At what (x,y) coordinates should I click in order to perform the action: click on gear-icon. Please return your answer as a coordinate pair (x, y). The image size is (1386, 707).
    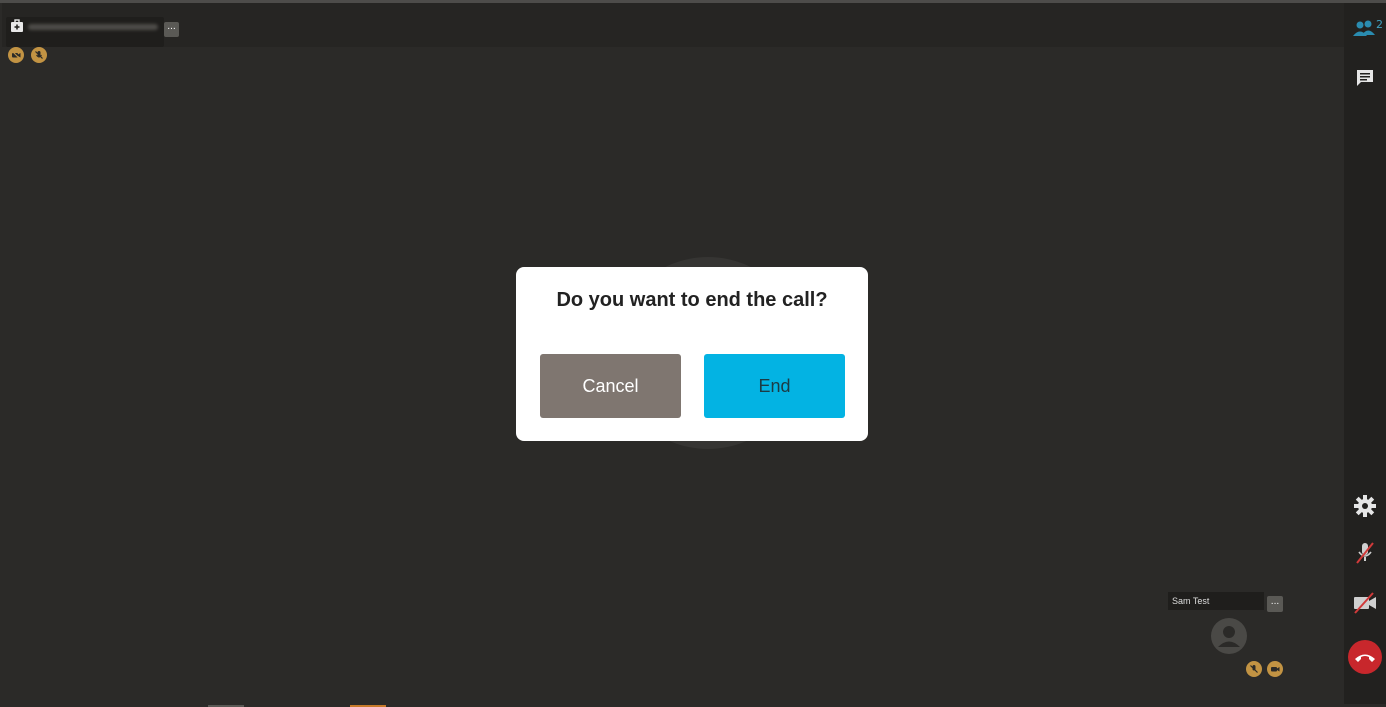
    Looking at the image, I should click on (1365, 506).